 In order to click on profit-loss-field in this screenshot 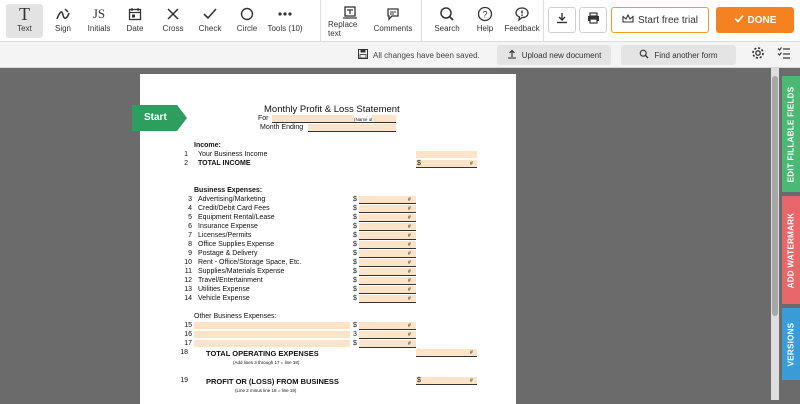, I will do `click(446, 380)`.